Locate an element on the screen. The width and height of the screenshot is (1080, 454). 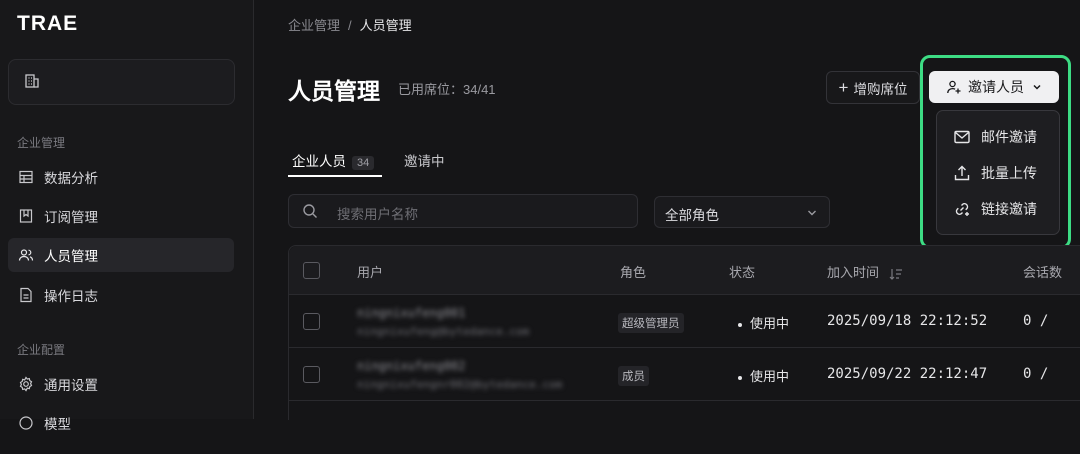
role-badge: 超级管理员 is located at coordinates (651, 323).